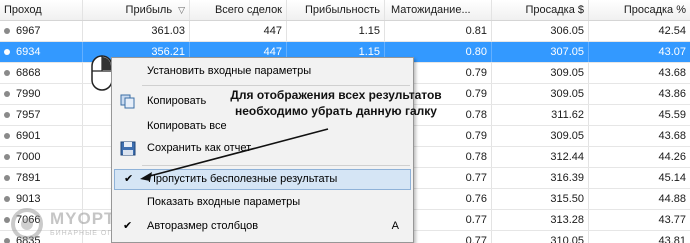 The height and width of the screenshot is (243, 690). What do you see at coordinates (262, 202) in the screenshot?
I see `menu-item-show-input-params: Показать входные параметры` at bounding box center [262, 202].